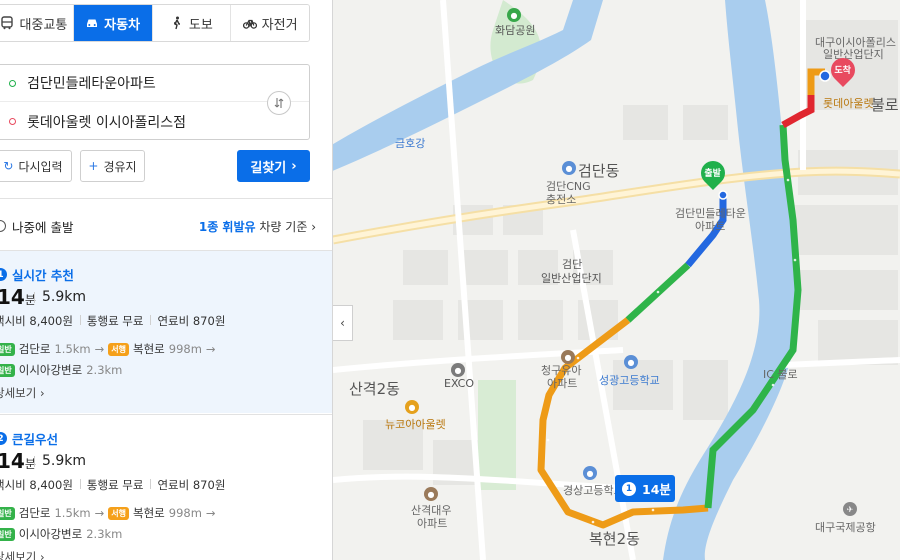  I want to click on walk-icon, so click(176, 23).